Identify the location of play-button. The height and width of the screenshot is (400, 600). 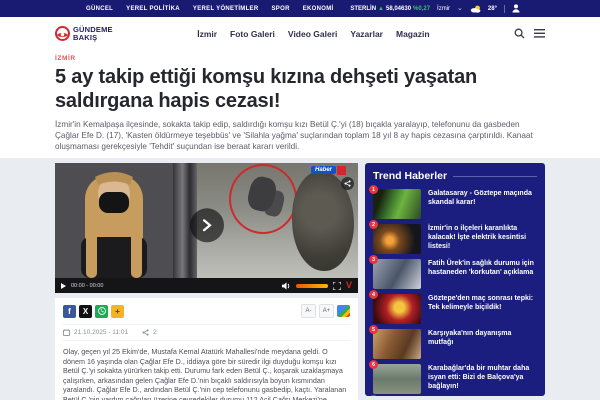
(206, 225).